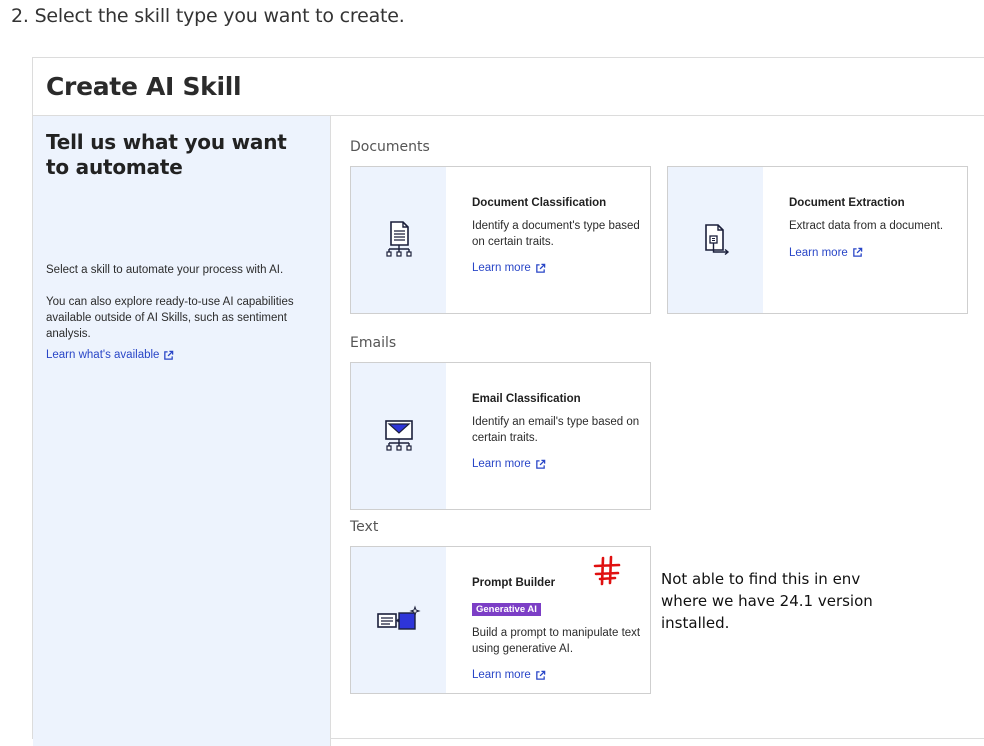 The height and width of the screenshot is (746, 984). I want to click on section-label-text: Text, so click(364, 527).